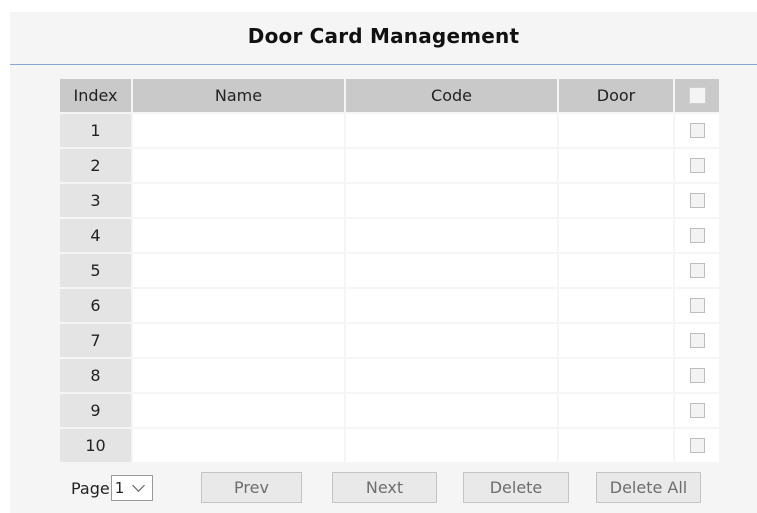  What do you see at coordinates (95, 130) in the screenshot?
I see `row-index: 1` at bounding box center [95, 130].